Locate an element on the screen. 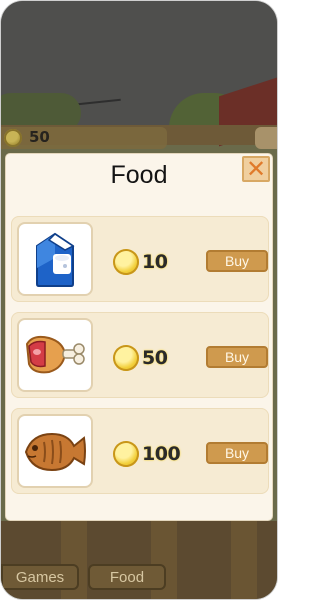  price-value: 50 is located at coordinates (155, 358).